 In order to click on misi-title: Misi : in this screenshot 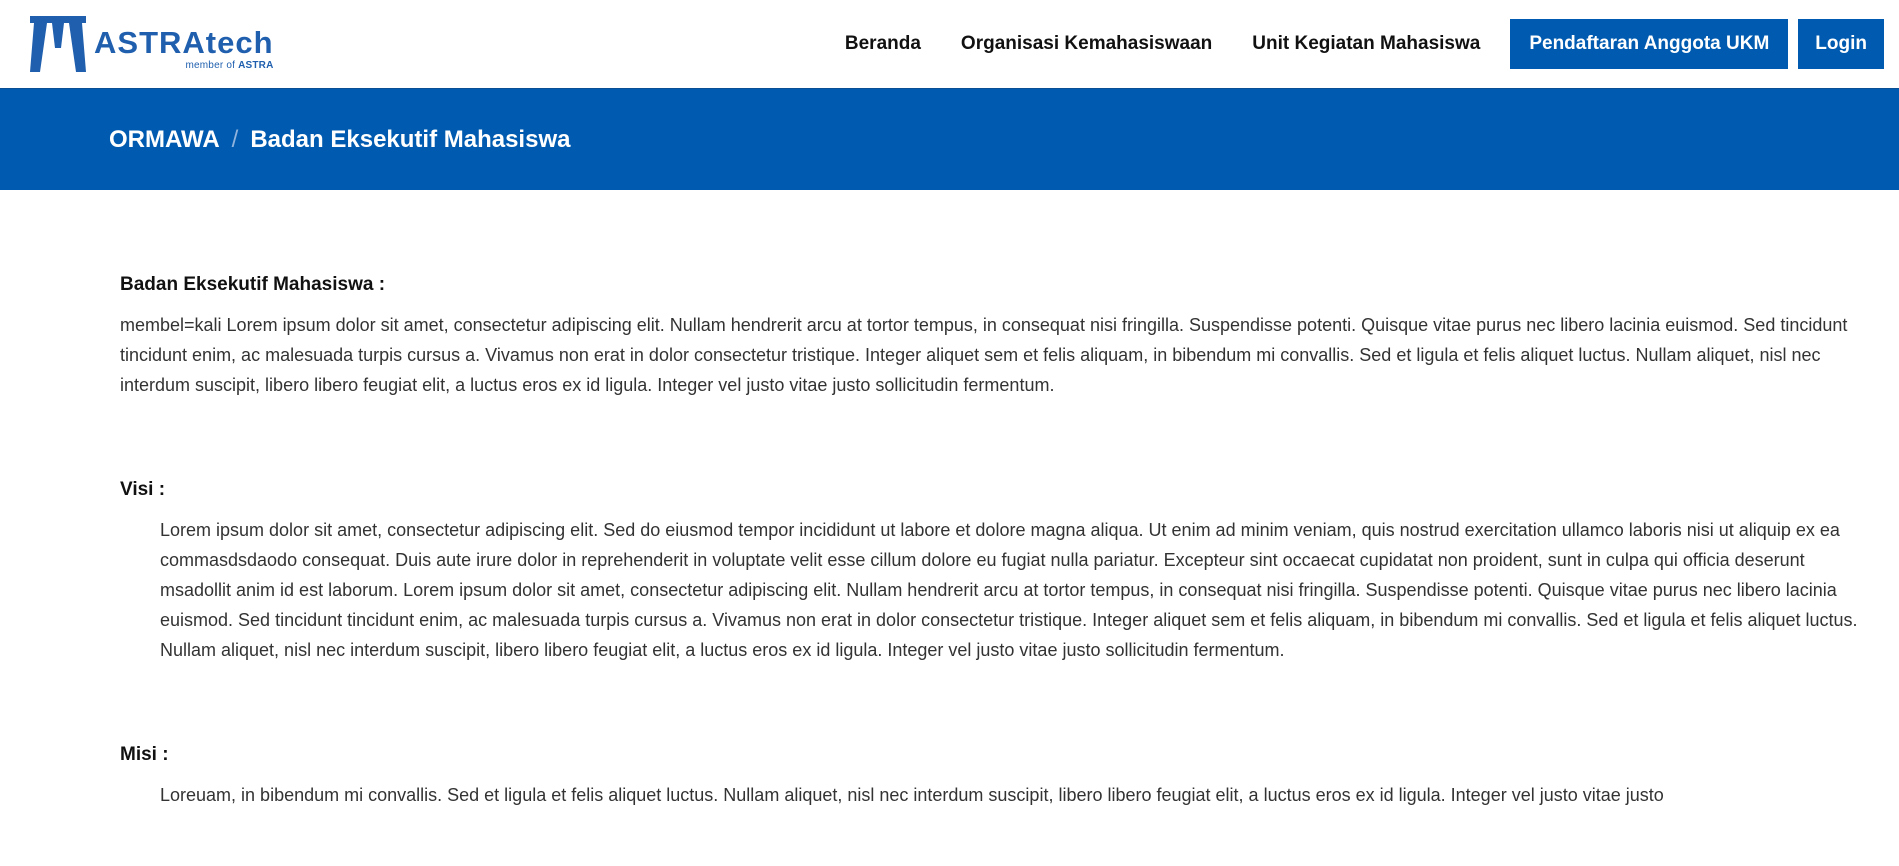, I will do `click(144, 754)`.